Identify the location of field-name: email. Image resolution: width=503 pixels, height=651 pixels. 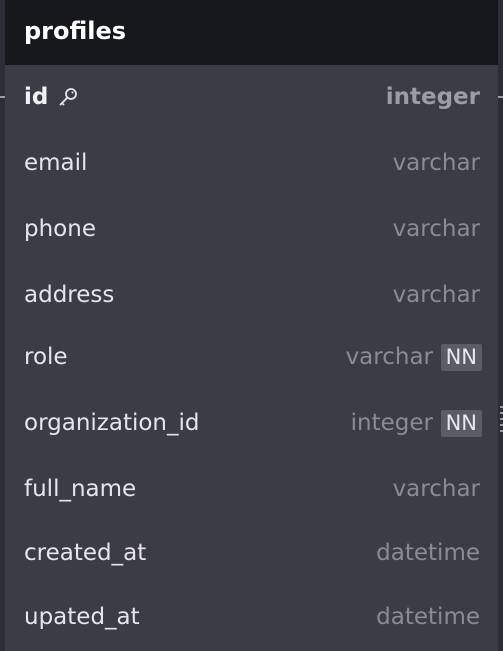
(56, 163).